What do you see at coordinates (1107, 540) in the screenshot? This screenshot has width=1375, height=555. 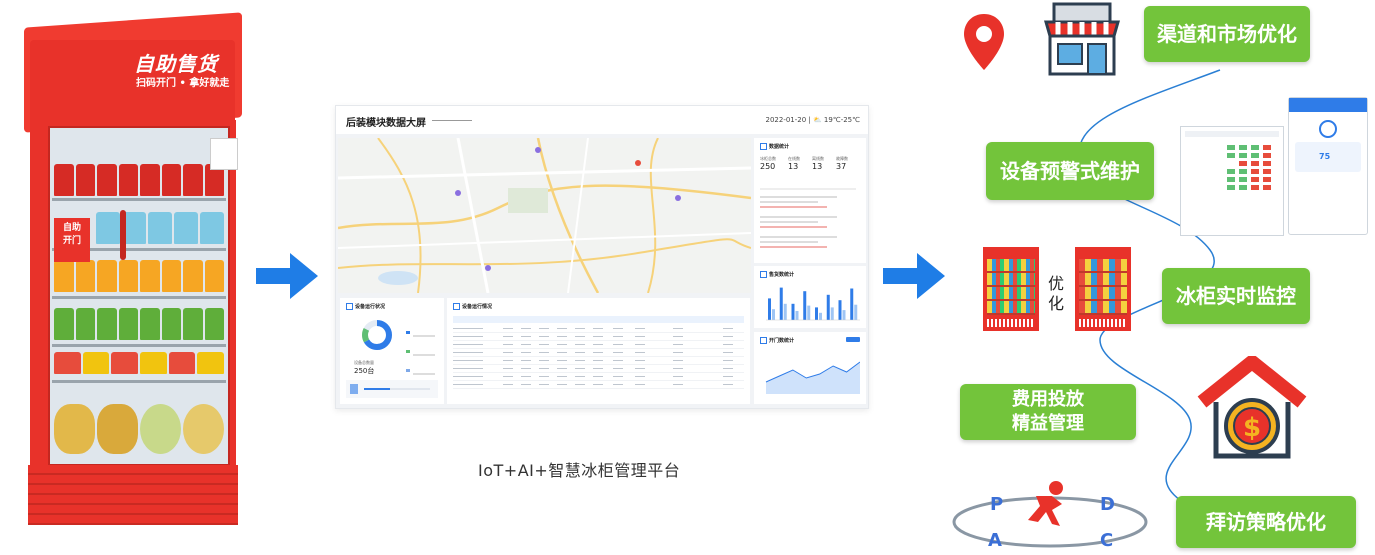 I see `pdca-label-c: C` at bounding box center [1107, 540].